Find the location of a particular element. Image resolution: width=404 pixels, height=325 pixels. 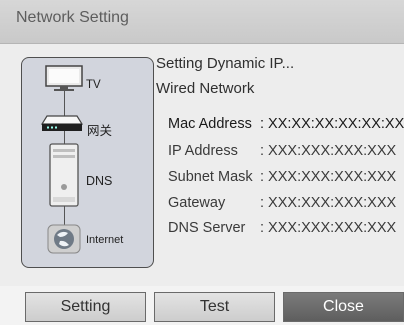

info-row-dns-server: DNS Server : XXX:XXX:XXX:XXX is located at coordinates (282, 228).